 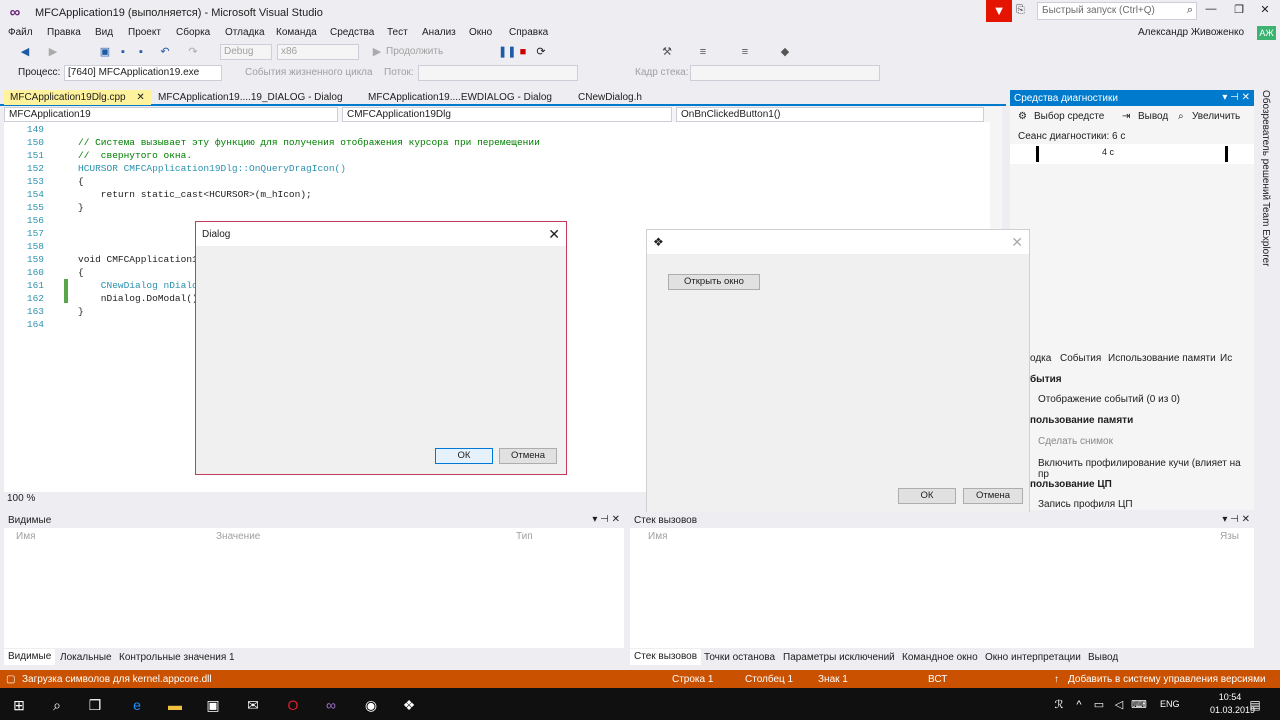 What do you see at coordinates (999, 11) in the screenshot?
I see `filter-icon: ▼` at bounding box center [999, 11].